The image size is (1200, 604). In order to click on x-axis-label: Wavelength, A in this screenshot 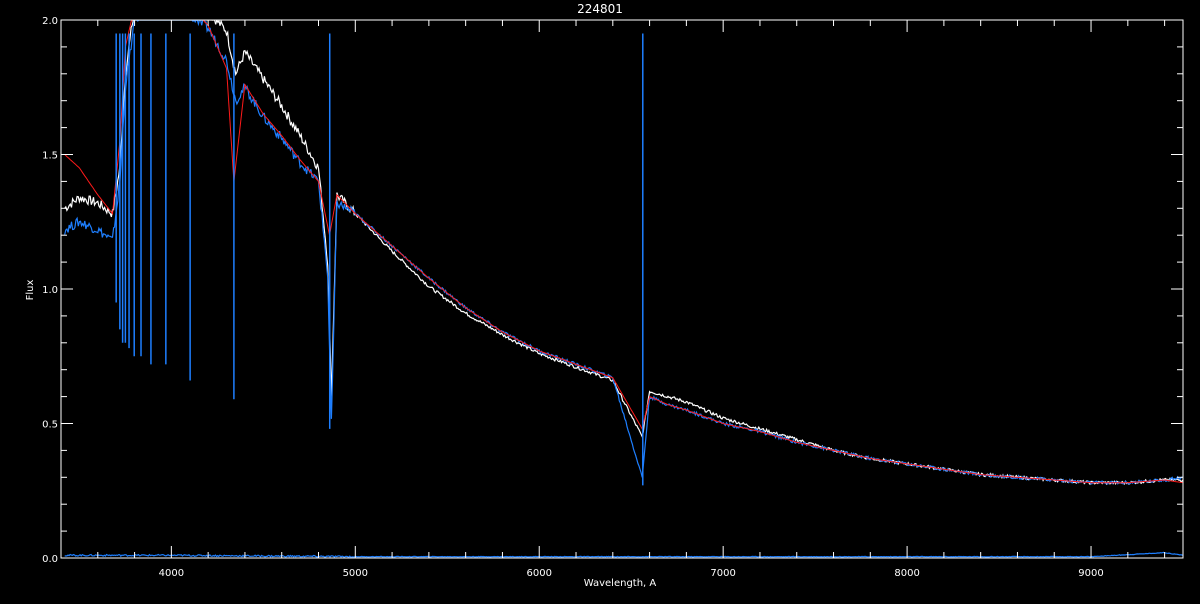, I will do `click(620, 583)`.